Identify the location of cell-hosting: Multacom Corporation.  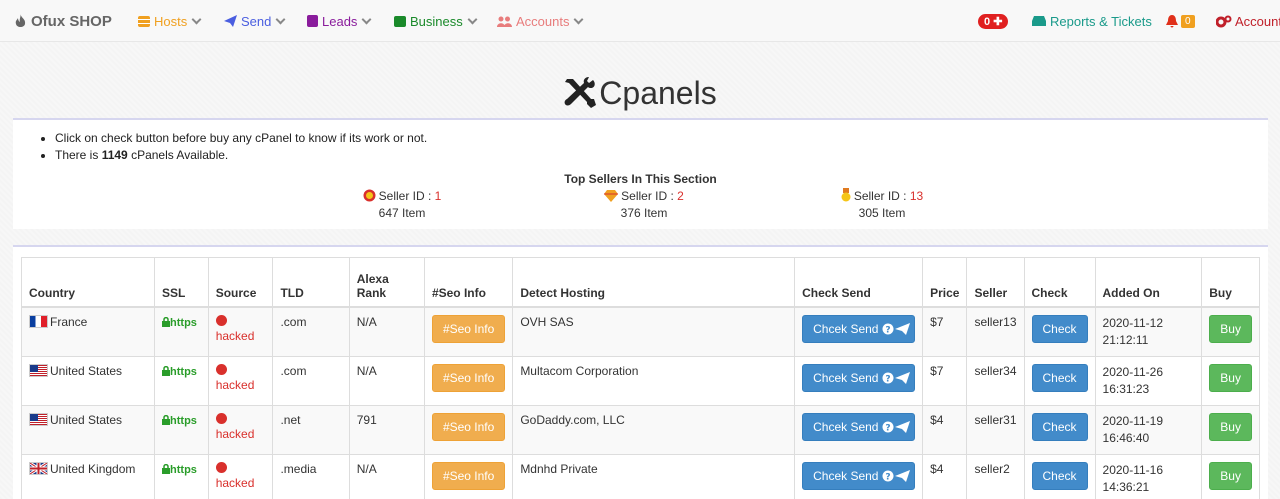
(654, 380).